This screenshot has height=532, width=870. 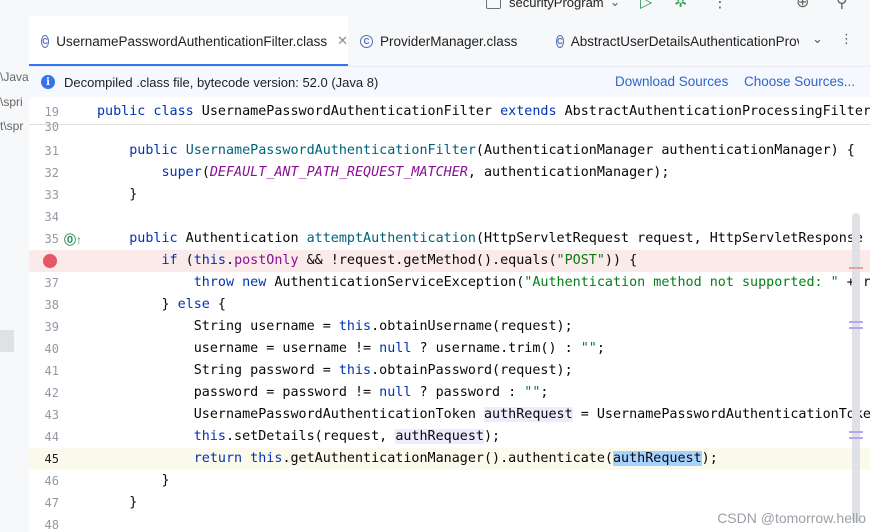 I want to click on code-line: 38 } else {, so click(x=449, y=305).